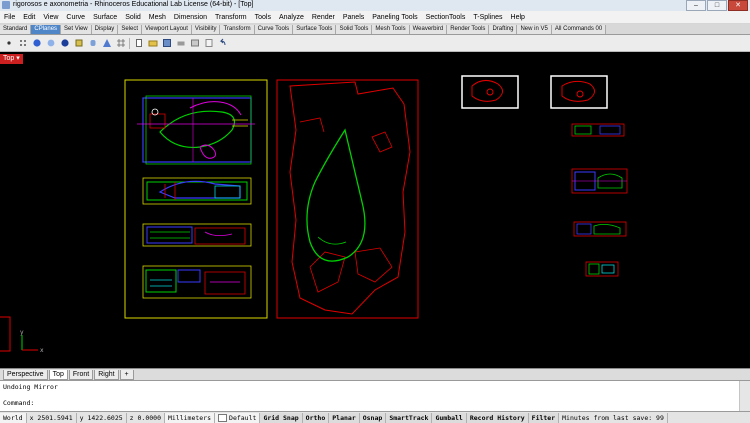 The width and height of the screenshot is (750, 423). What do you see at coordinates (166, 43) in the screenshot?
I see `save-icon` at bounding box center [166, 43].